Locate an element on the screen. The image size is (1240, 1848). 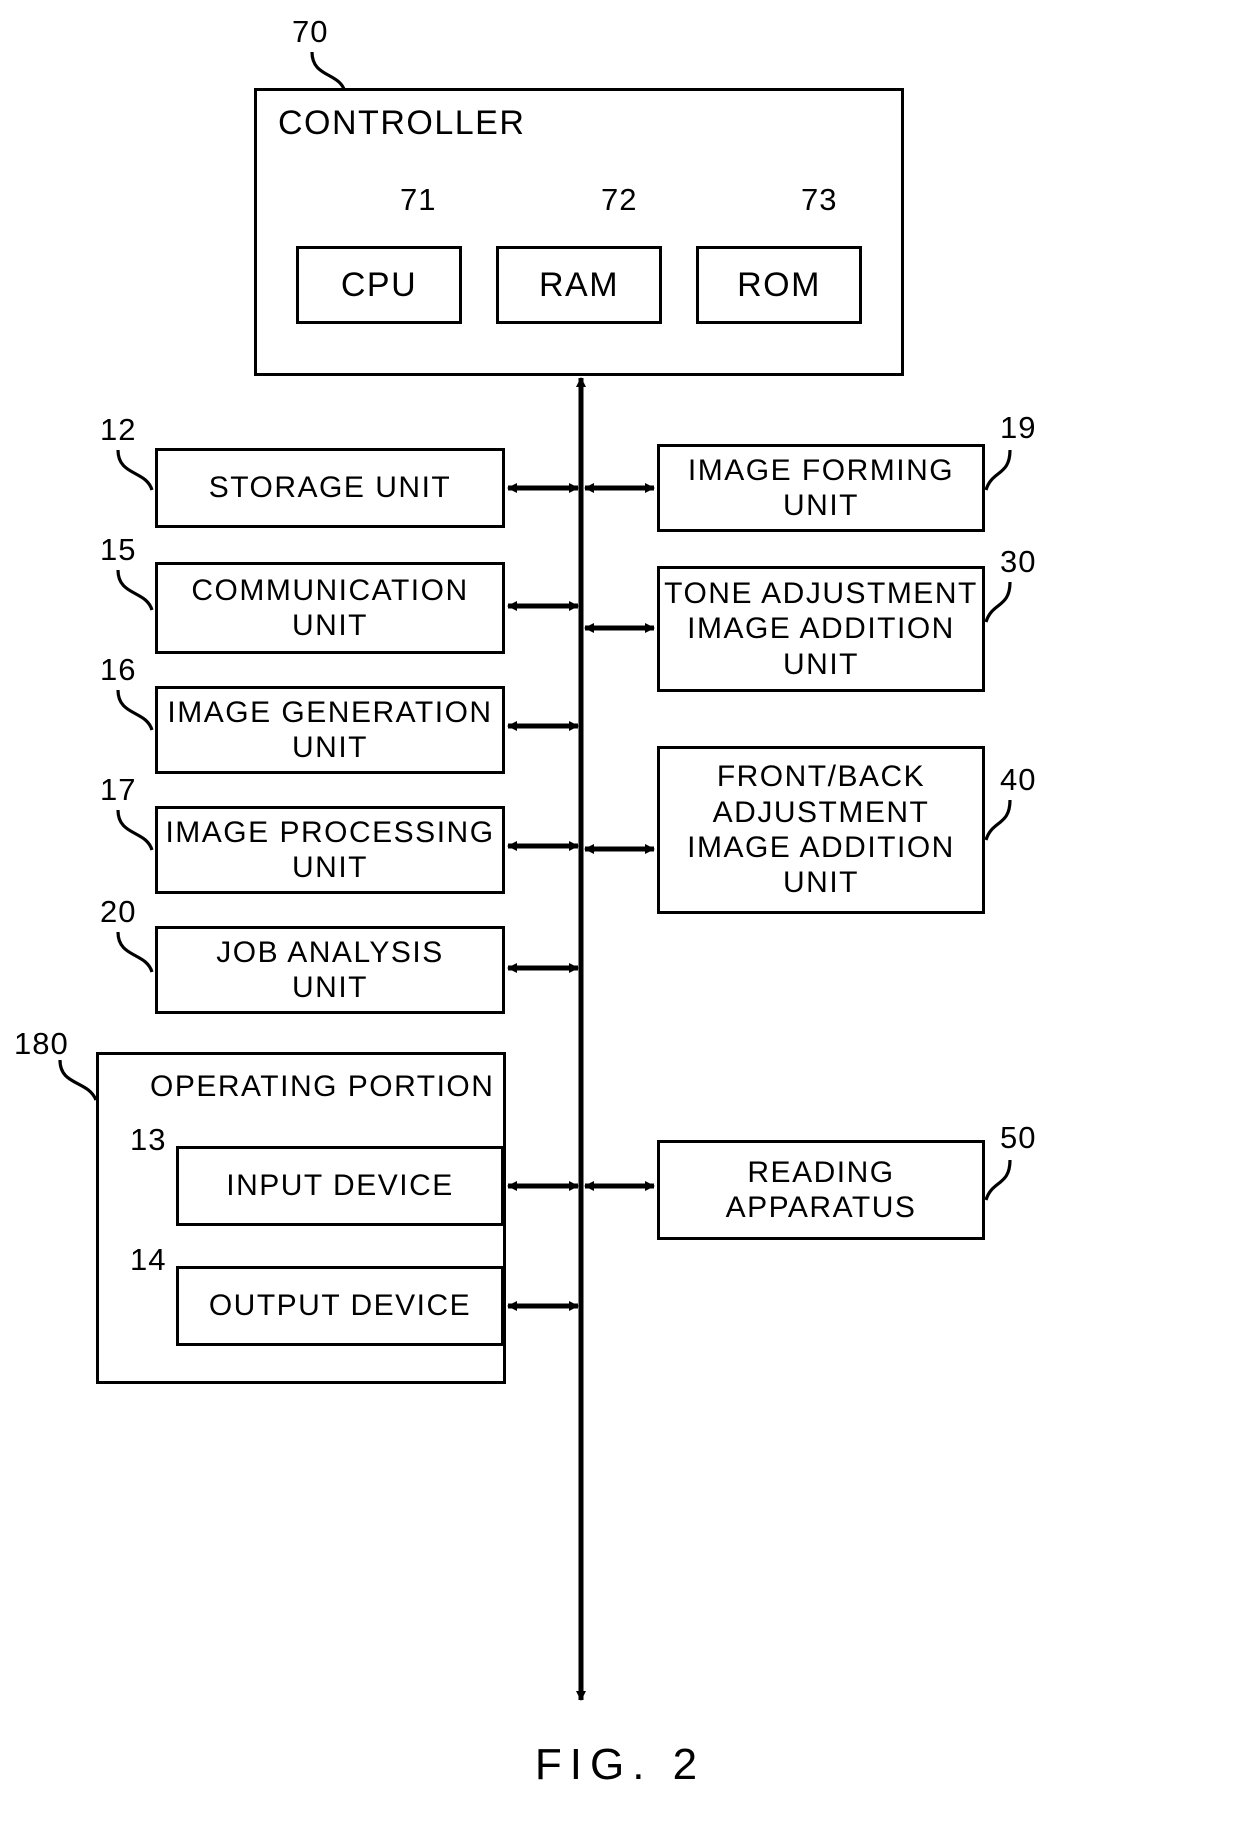
ref-number-cpu: 71 is located at coordinates (418, 199).